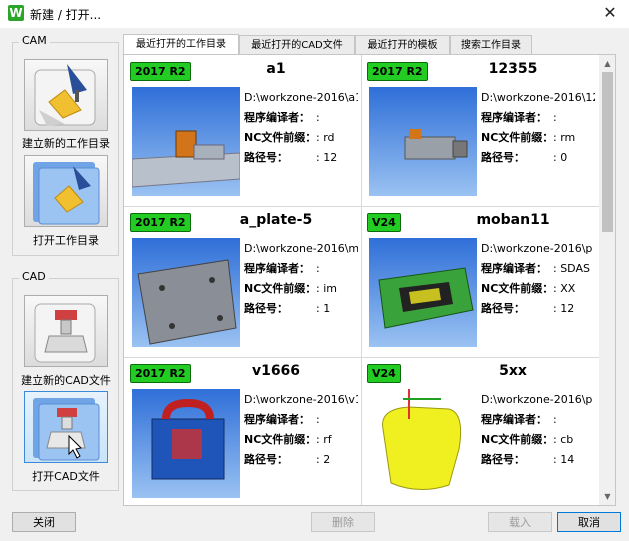 The height and width of the screenshot is (541, 629). I want to click on load-button: 载入, so click(520, 522).